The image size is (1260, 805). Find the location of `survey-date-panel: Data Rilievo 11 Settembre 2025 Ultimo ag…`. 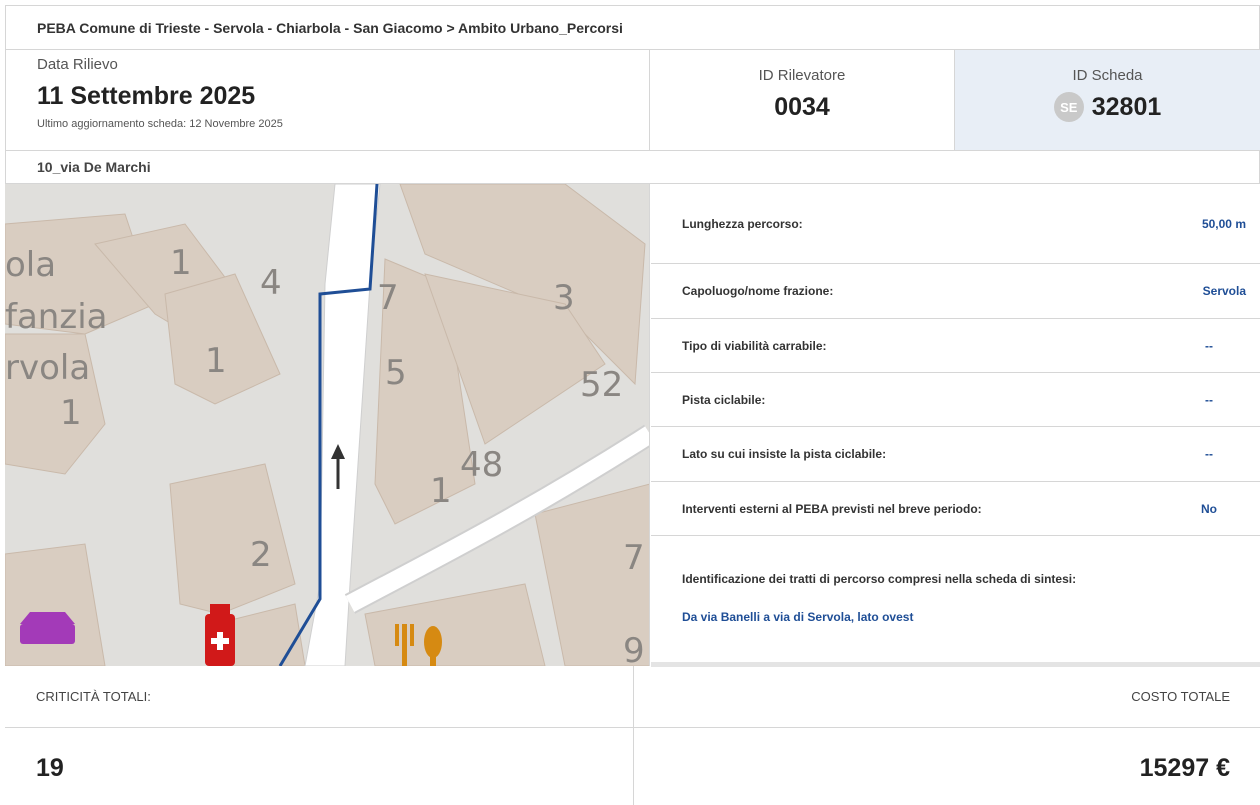

survey-date-panel: Data Rilievo 11 Settembre 2025 Ultimo ag… is located at coordinates (327, 100).